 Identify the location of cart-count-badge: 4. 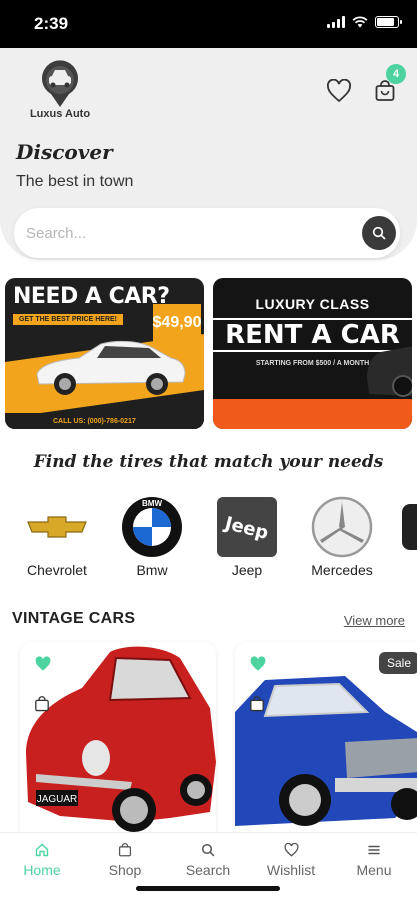
(396, 74).